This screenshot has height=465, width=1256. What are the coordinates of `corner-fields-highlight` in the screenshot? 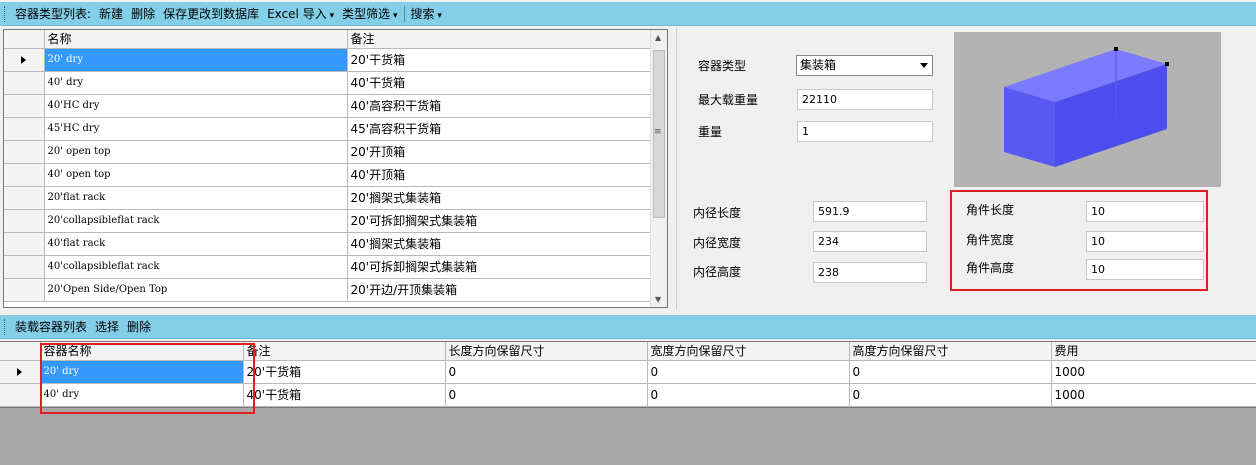 It's located at (1079, 240).